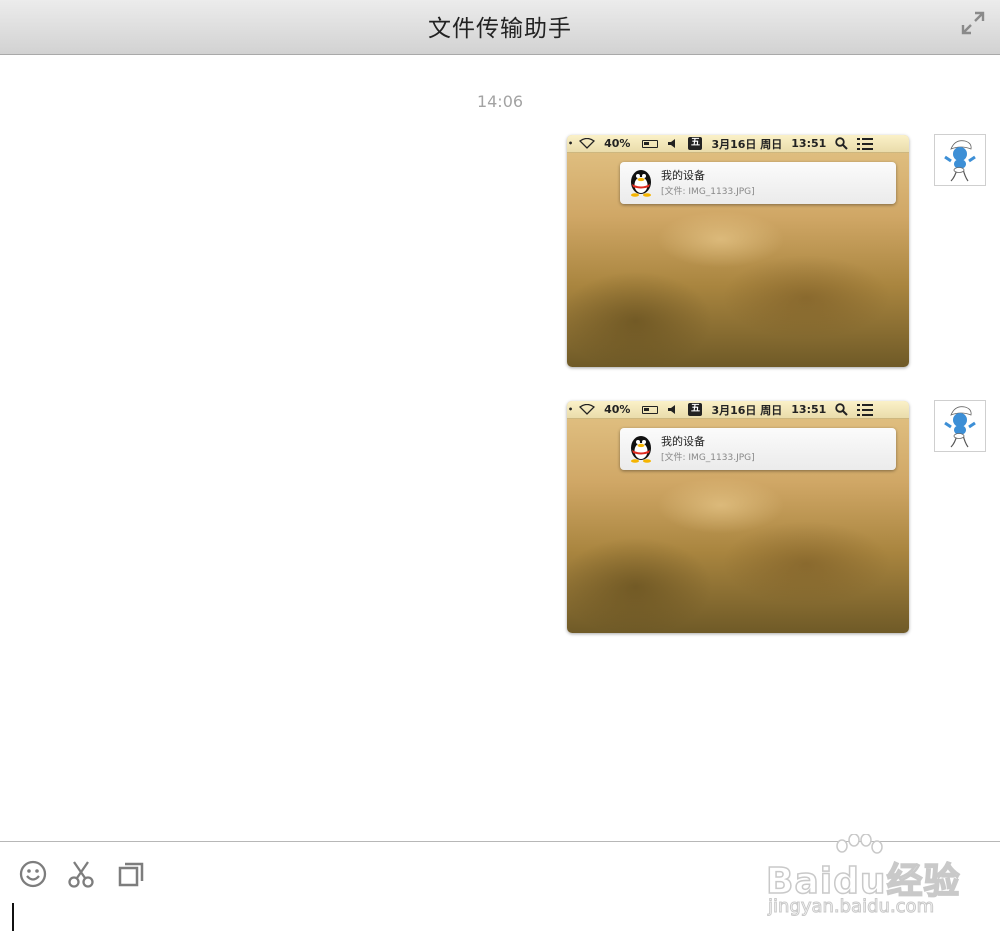 This screenshot has width=1000, height=943. Describe the element at coordinates (500, 101) in the screenshot. I see `message-timestamp: 14:06` at that location.